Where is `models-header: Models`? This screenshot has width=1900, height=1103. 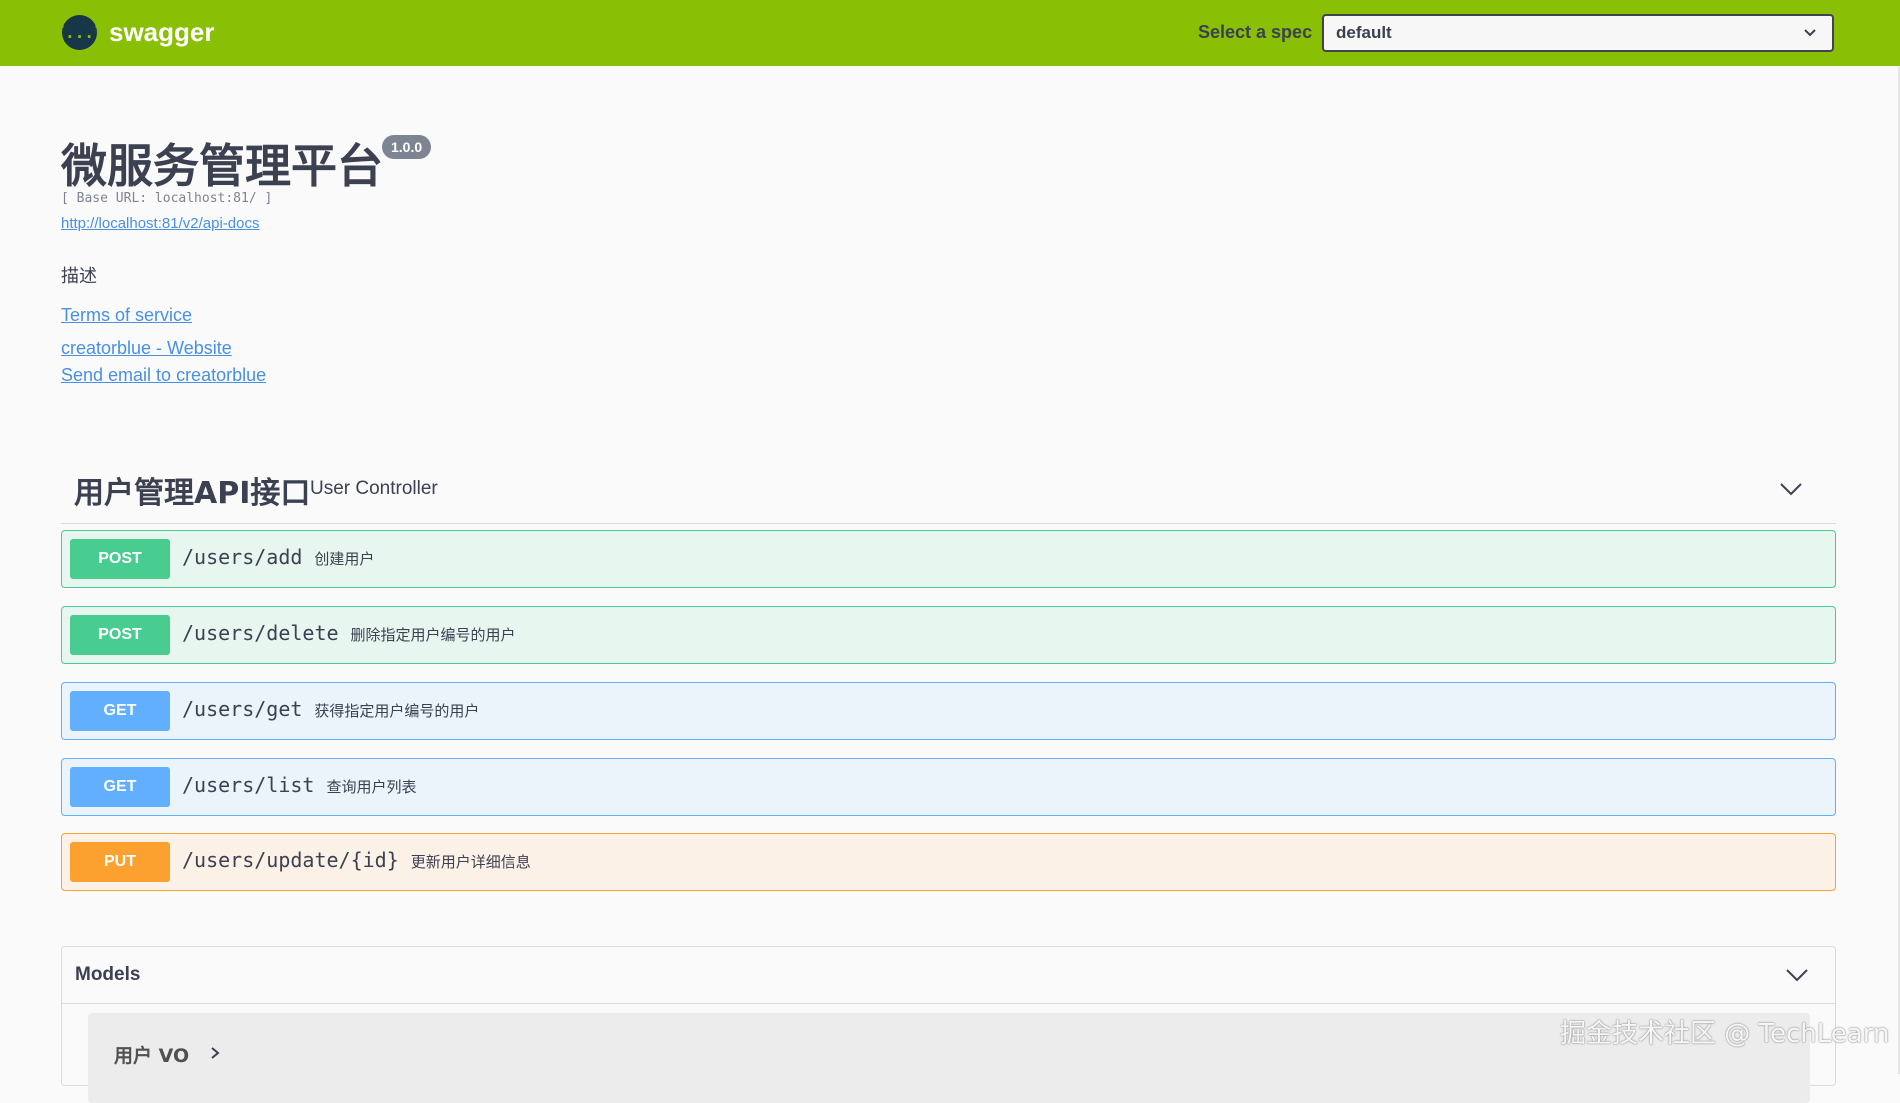
models-header: Models is located at coordinates (948, 975).